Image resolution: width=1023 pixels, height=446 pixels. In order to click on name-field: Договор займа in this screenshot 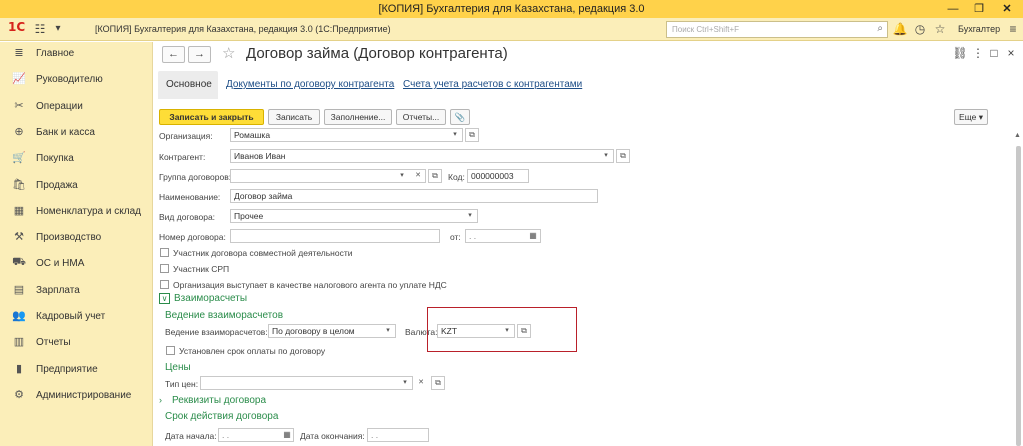, I will do `click(414, 196)`.